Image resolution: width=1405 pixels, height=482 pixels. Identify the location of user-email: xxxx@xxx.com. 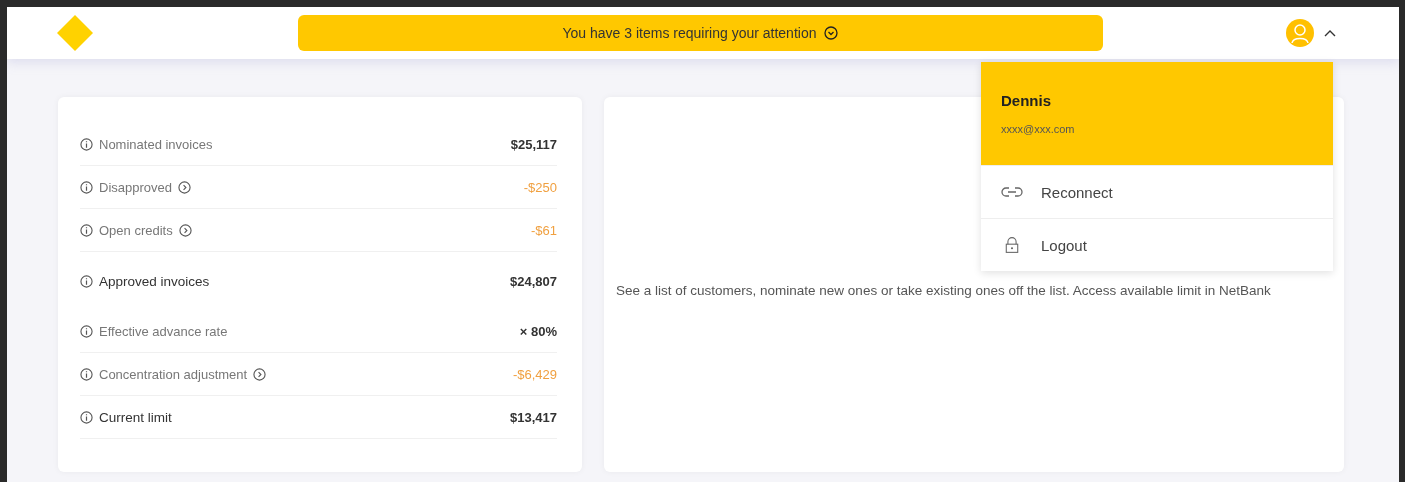
(1038, 129).